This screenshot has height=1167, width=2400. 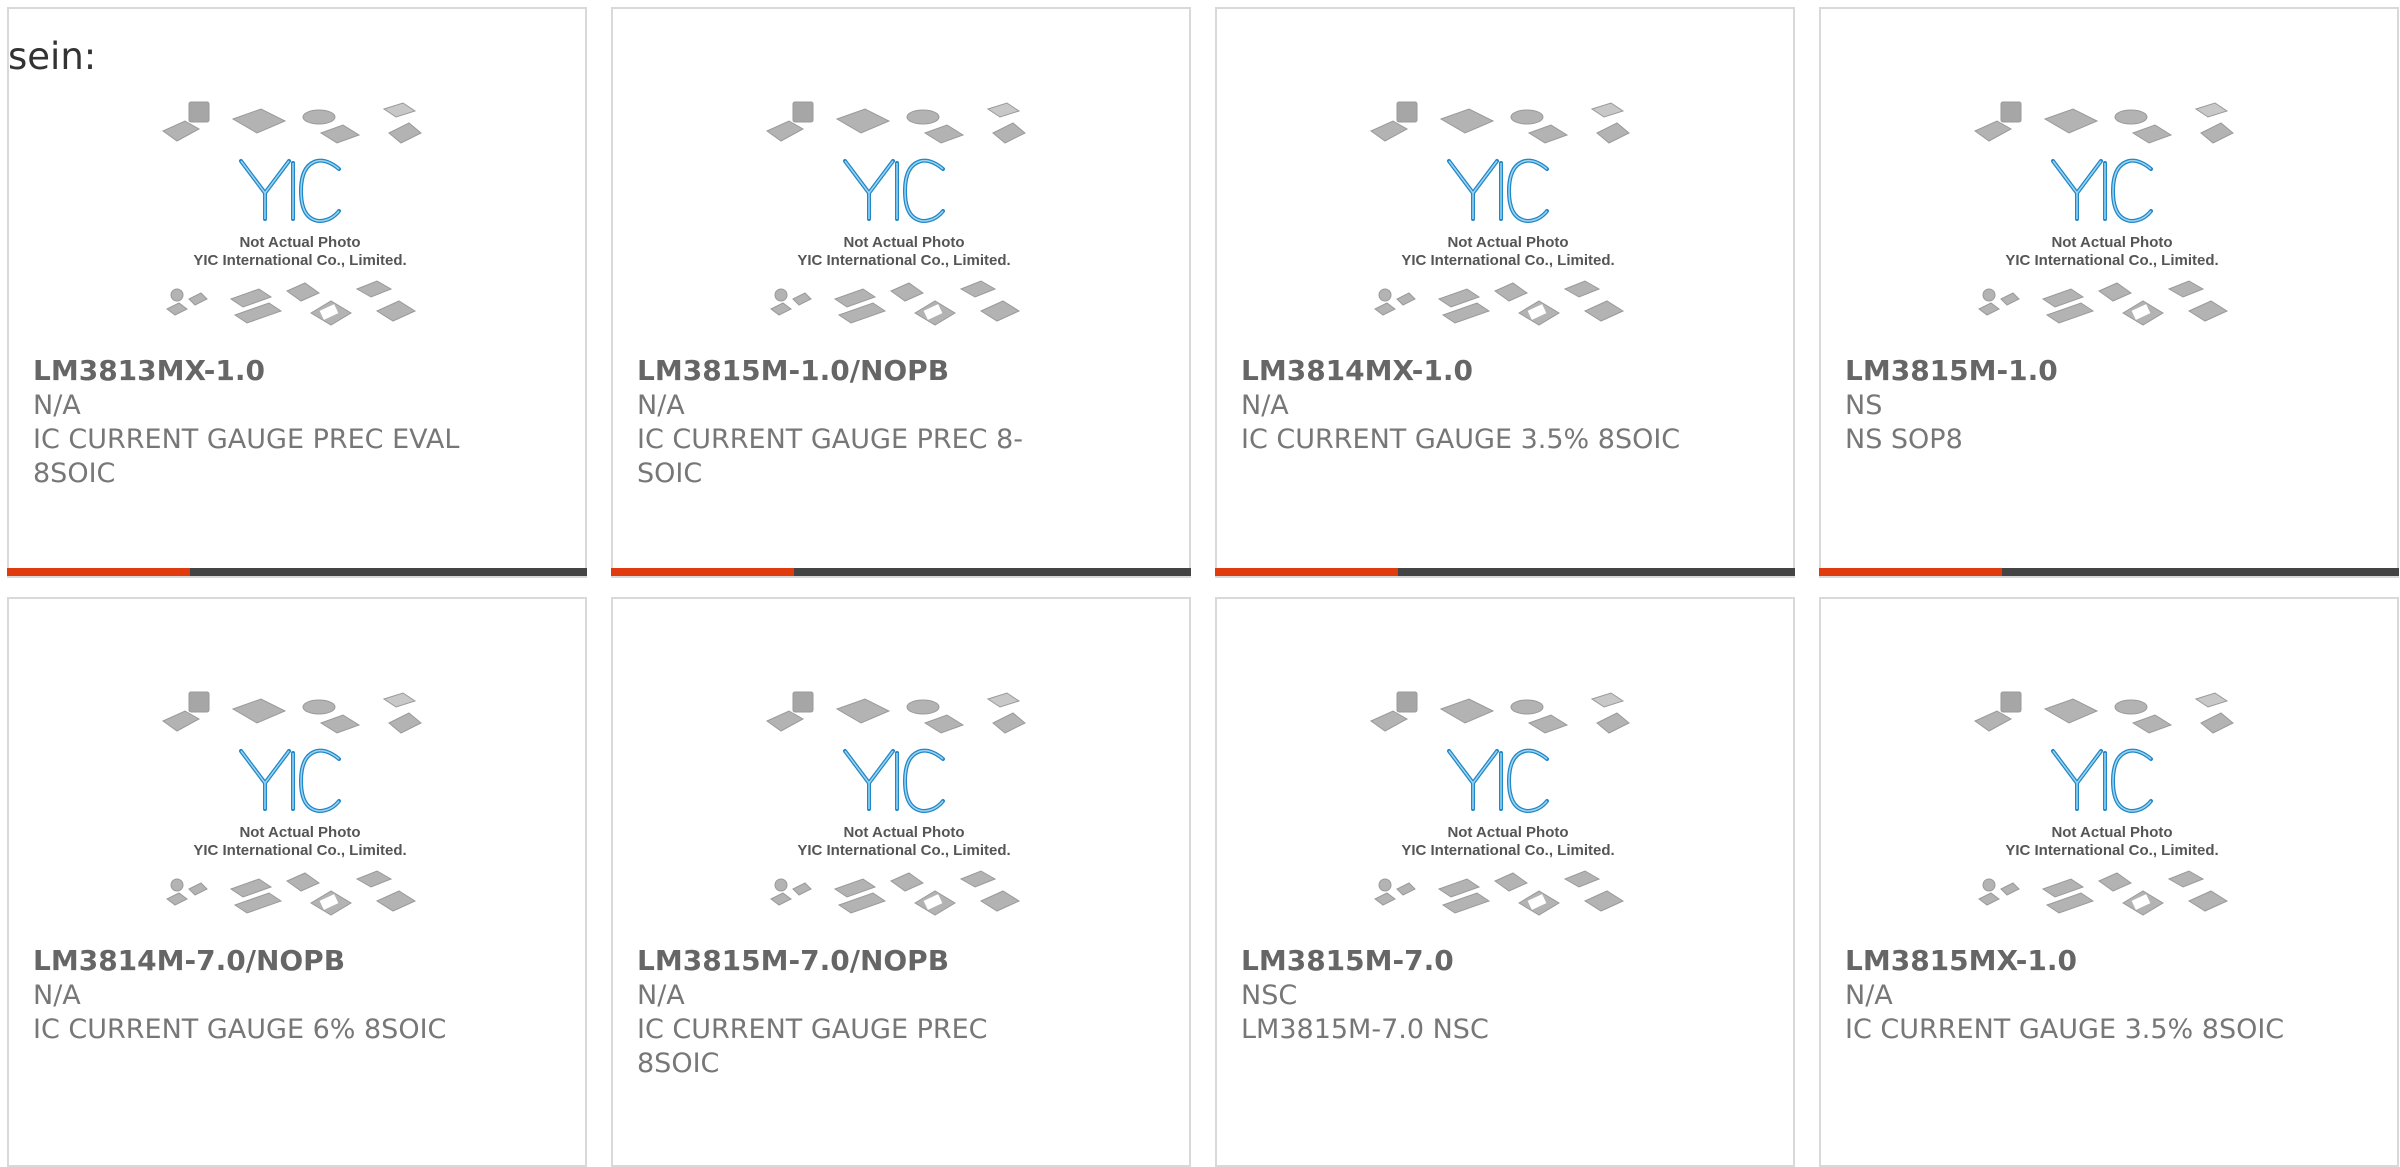 What do you see at coordinates (2065, 370) in the screenshot?
I see `part-number: LM3815M-1.0` at bounding box center [2065, 370].